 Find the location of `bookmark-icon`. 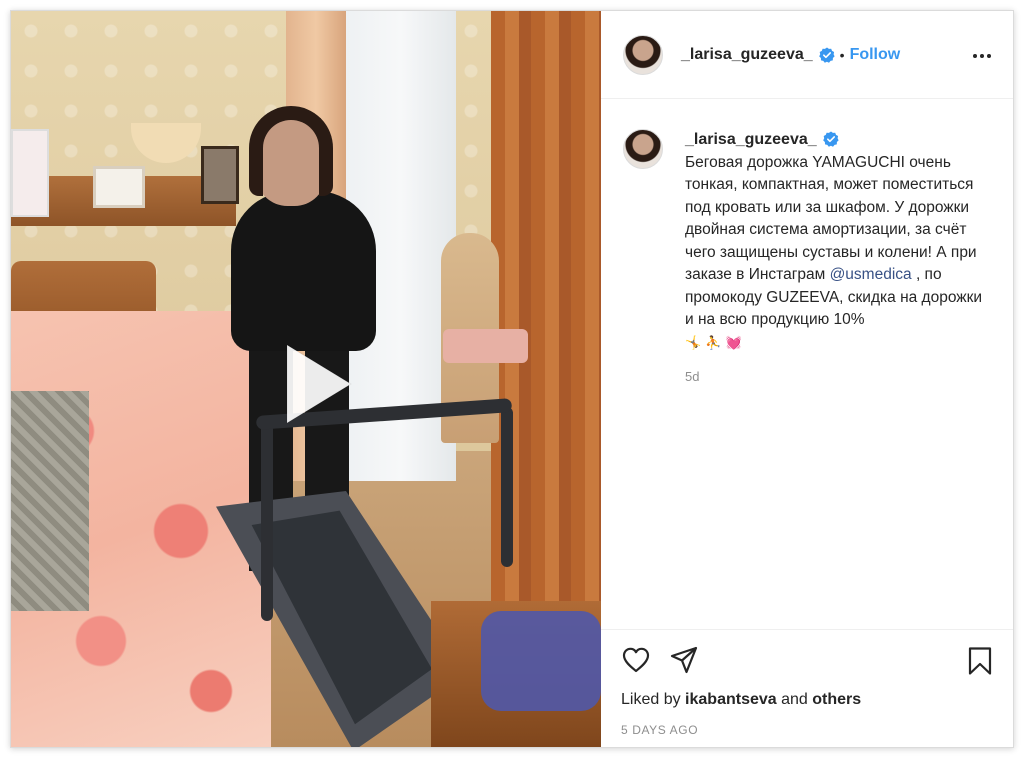

bookmark-icon is located at coordinates (980, 661).